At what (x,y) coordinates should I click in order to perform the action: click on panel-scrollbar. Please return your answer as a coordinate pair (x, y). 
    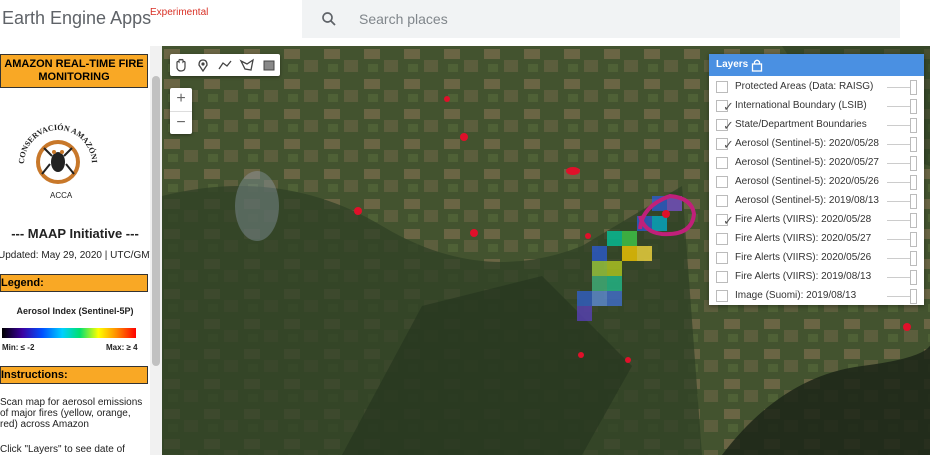
    Looking at the image, I should click on (156, 250).